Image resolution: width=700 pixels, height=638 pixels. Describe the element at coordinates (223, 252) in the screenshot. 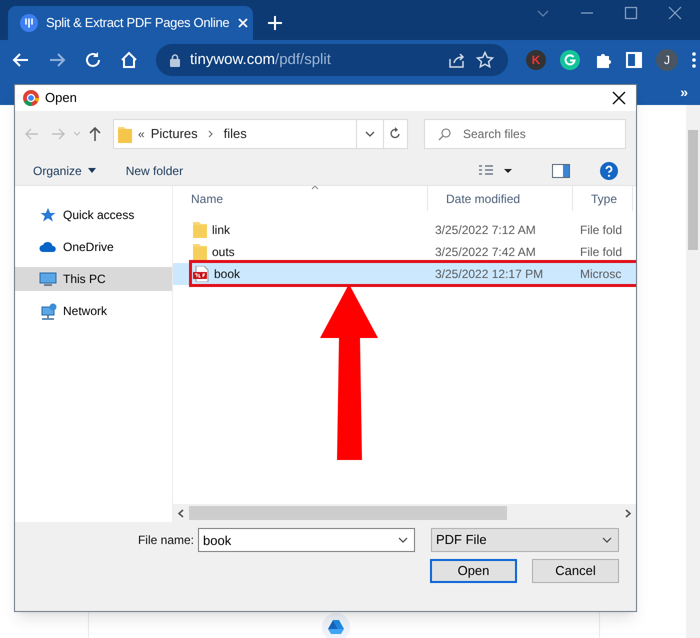

I see `file-name: outs` at that location.